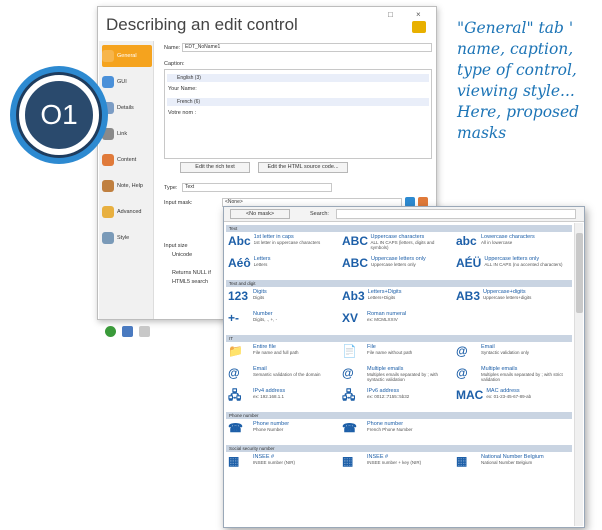 The width and height of the screenshot is (602, 530). I want to click on mask-option-description: File name and full path, so click(276, 352).